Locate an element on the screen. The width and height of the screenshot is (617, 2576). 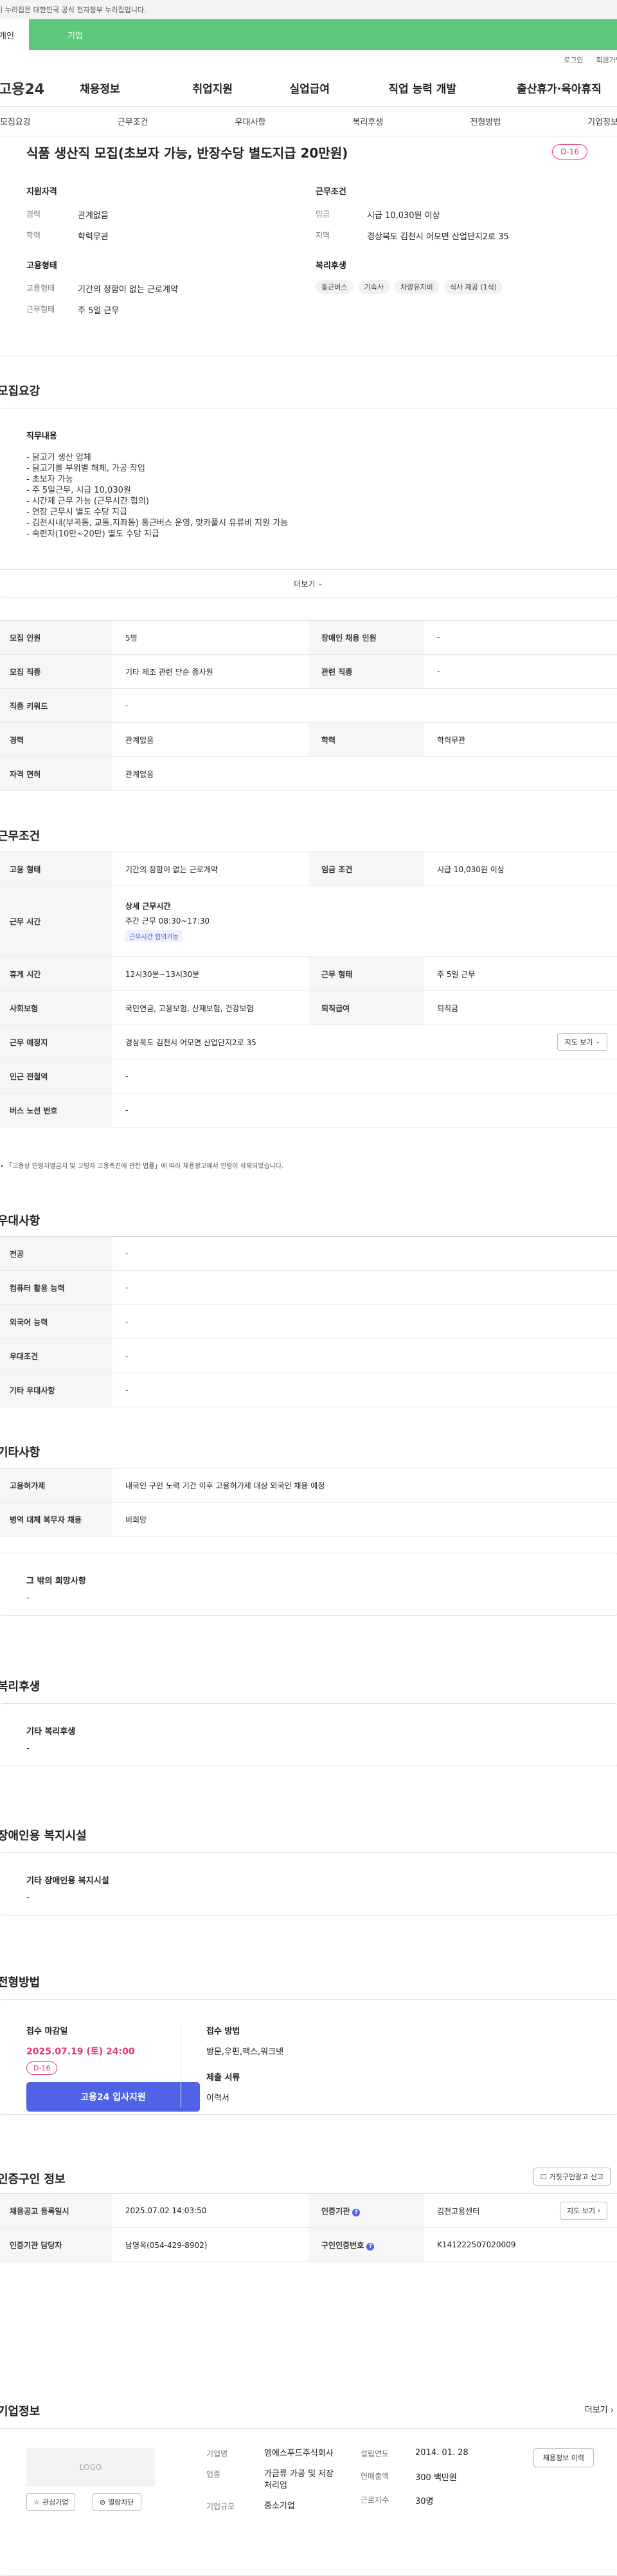
table-header-cell: 우대조건 is located at coordinates (56, 1356).